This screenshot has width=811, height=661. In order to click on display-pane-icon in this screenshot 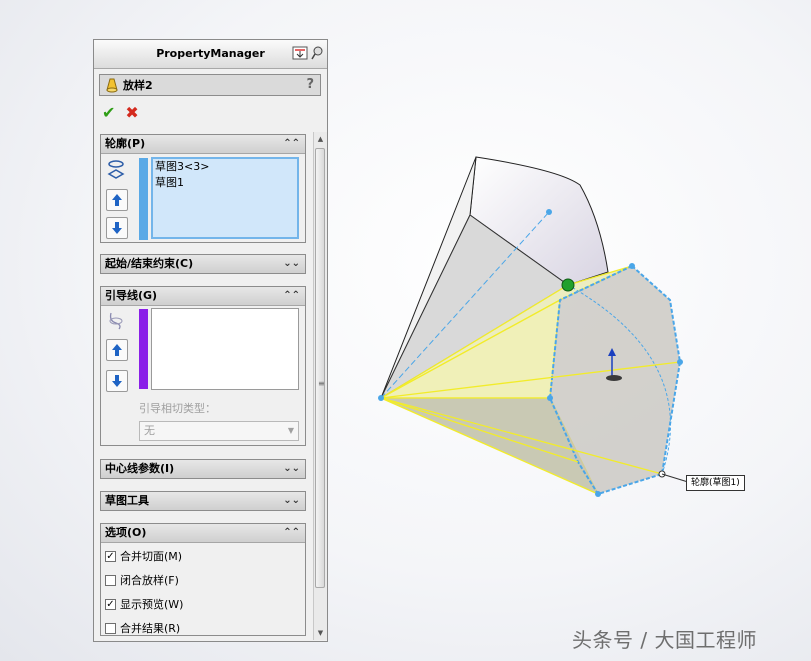, I will do `click(317, 53)`.